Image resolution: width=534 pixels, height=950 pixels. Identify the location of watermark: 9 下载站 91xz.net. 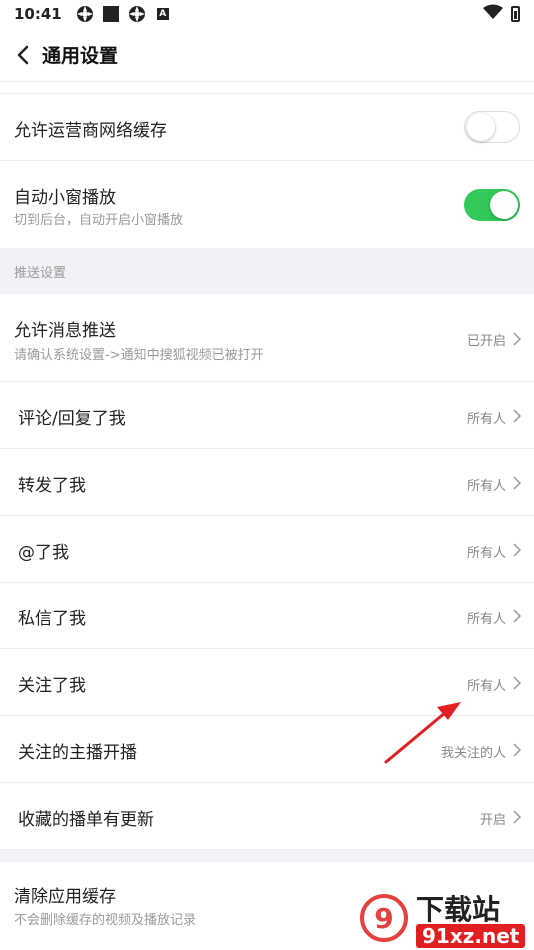
(444, 918).